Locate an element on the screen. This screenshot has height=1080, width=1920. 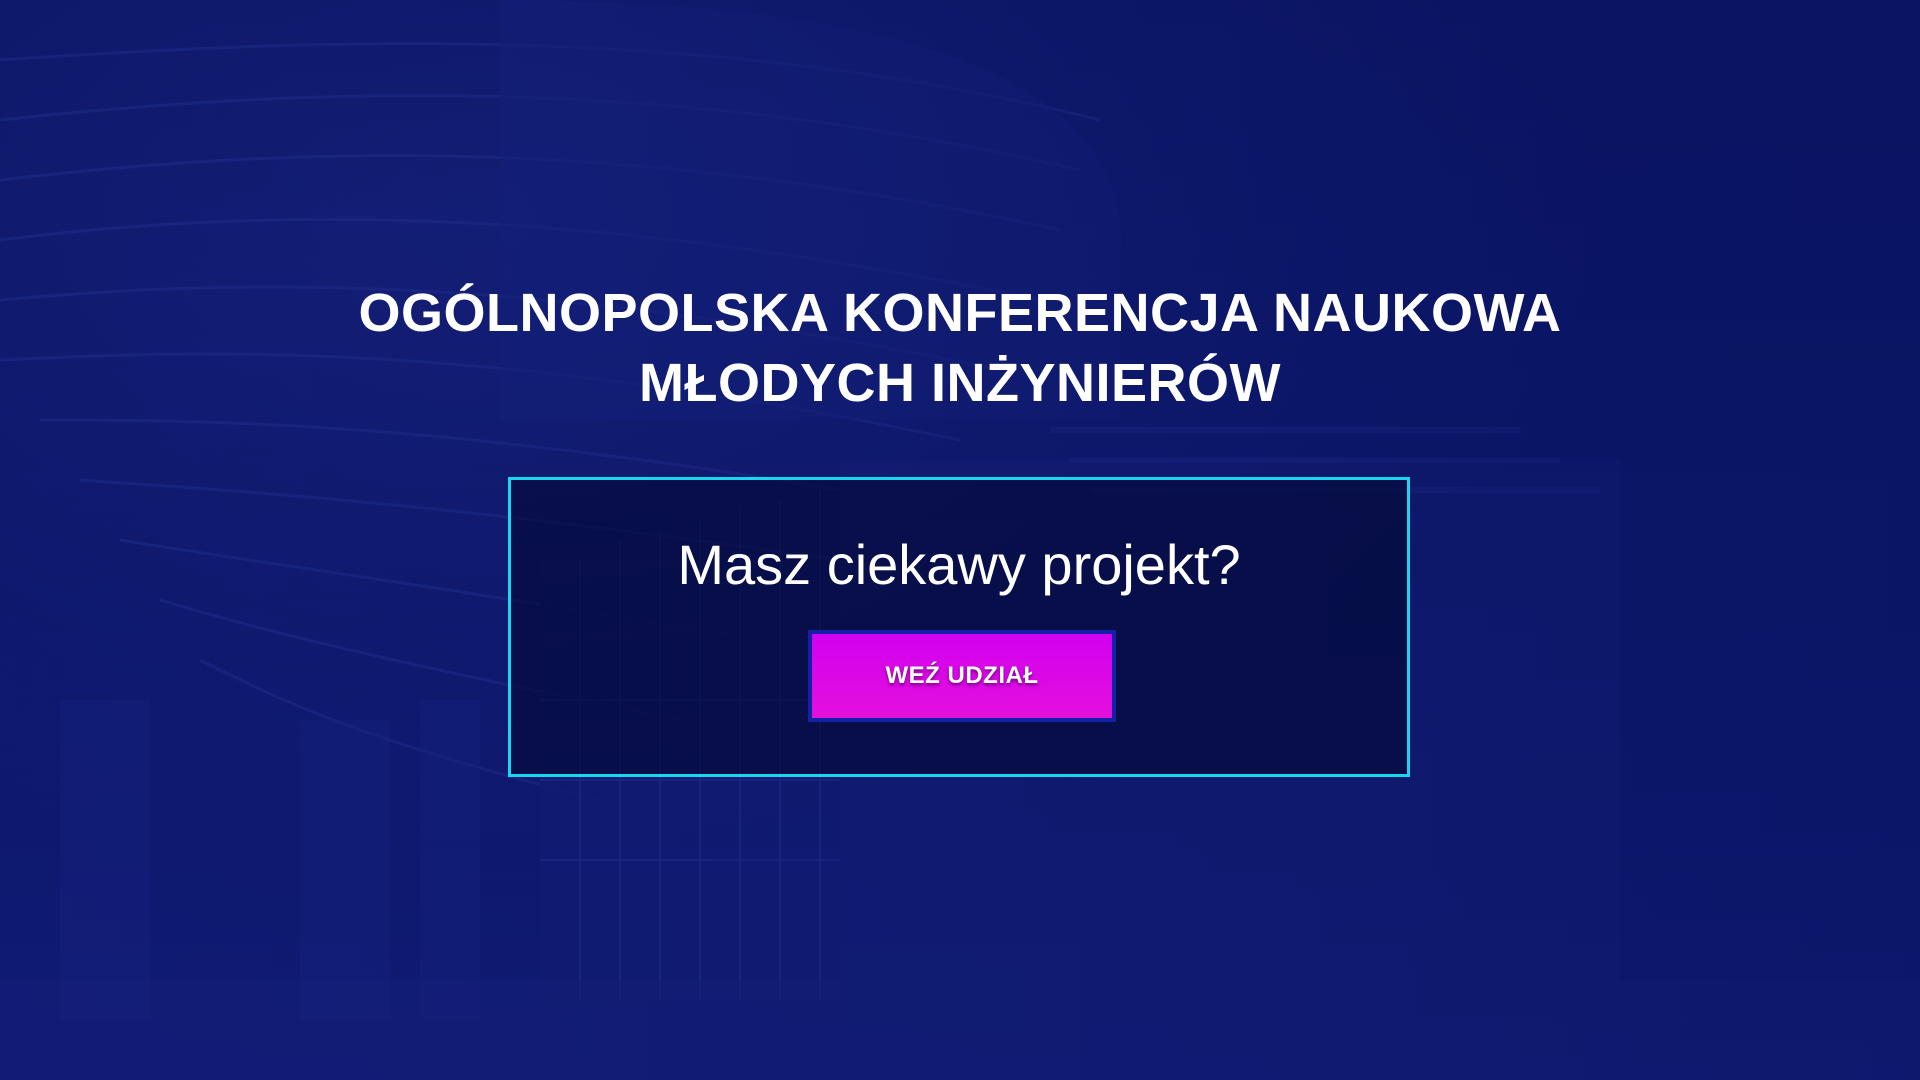
title-line-2: MŁODYCH INŻYNIERÓW is located at coordinates (960, 383).